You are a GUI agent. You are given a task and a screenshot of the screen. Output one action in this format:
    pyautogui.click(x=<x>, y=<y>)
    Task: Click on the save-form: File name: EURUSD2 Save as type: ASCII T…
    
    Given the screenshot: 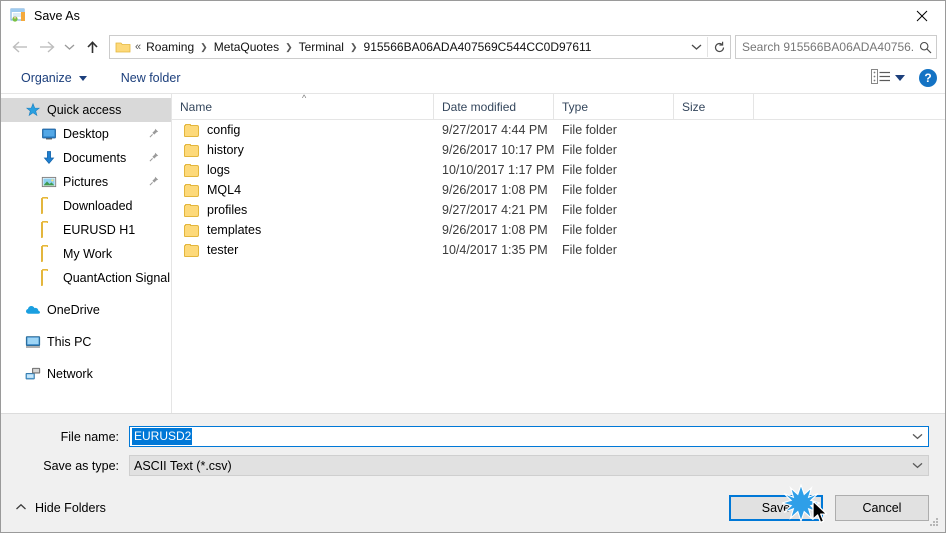 What is the action you would take?
    pyautogui.click(x=473, y=448)
    